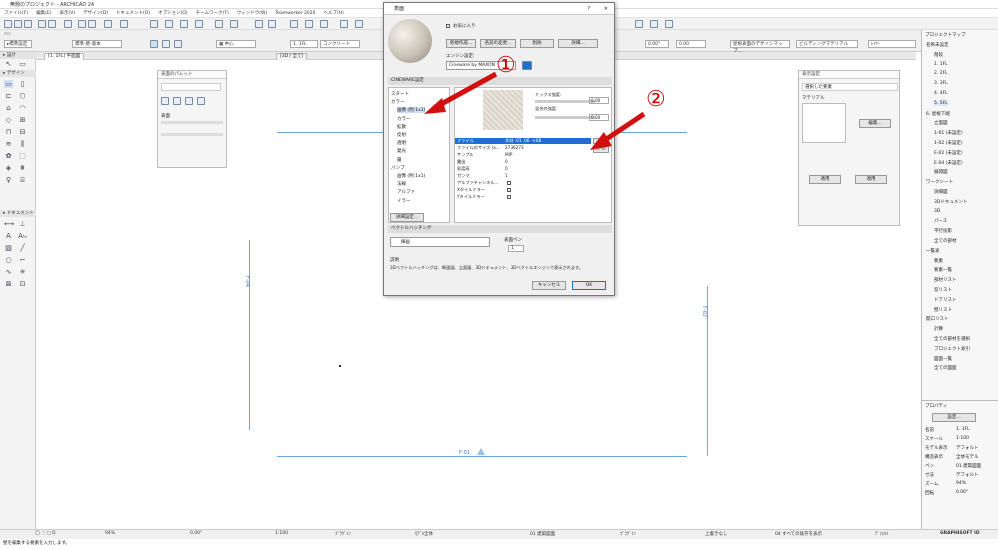 The height and width of the screenshot is (548, 998). I want to click on grid-label-left: F-04, so click(247, 281).